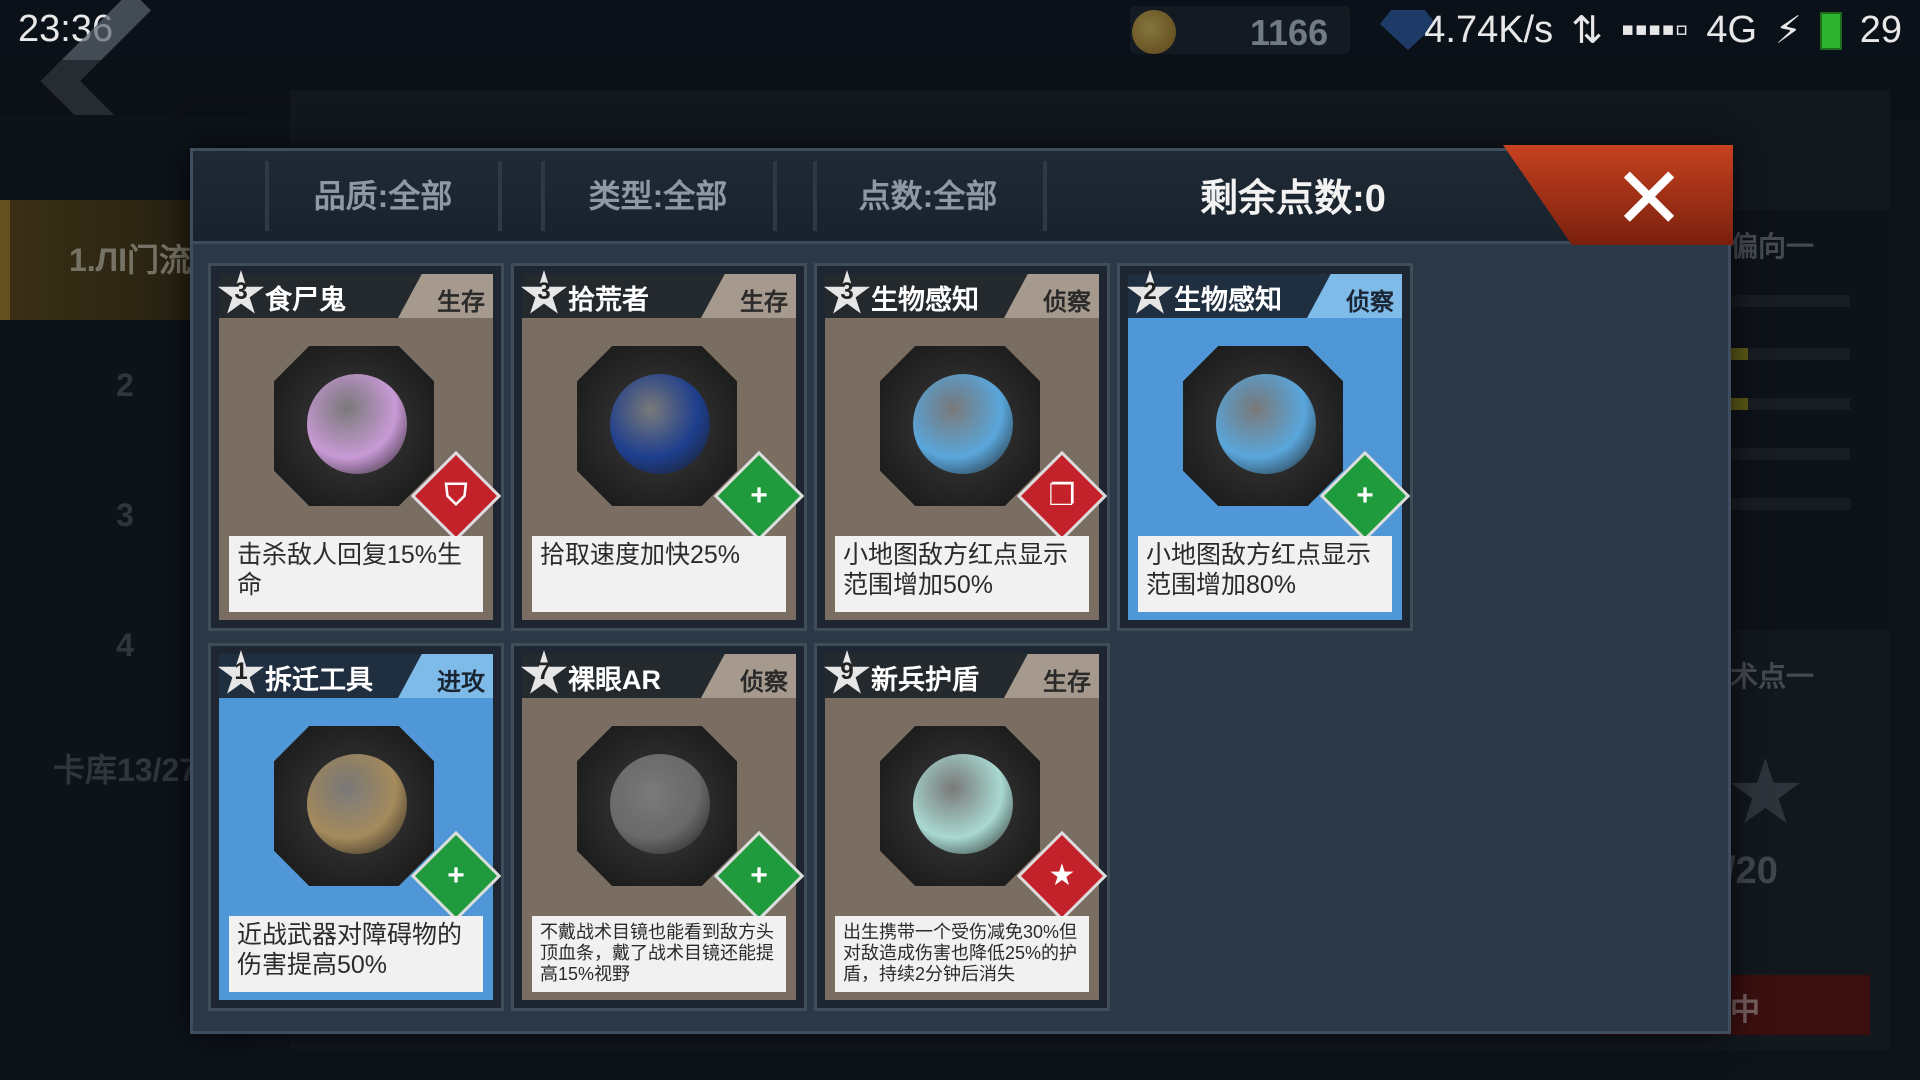  What do you see at coordinates (241, 671) in the screenshot?
I see `card-cost: 1` at bounding box center [241, 671].